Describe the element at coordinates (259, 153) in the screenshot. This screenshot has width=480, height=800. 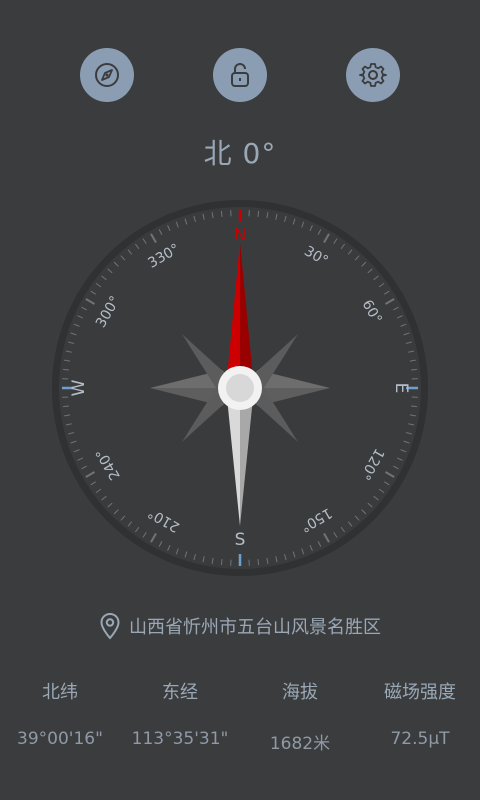
I see `heading-angle: 0°` at that location.